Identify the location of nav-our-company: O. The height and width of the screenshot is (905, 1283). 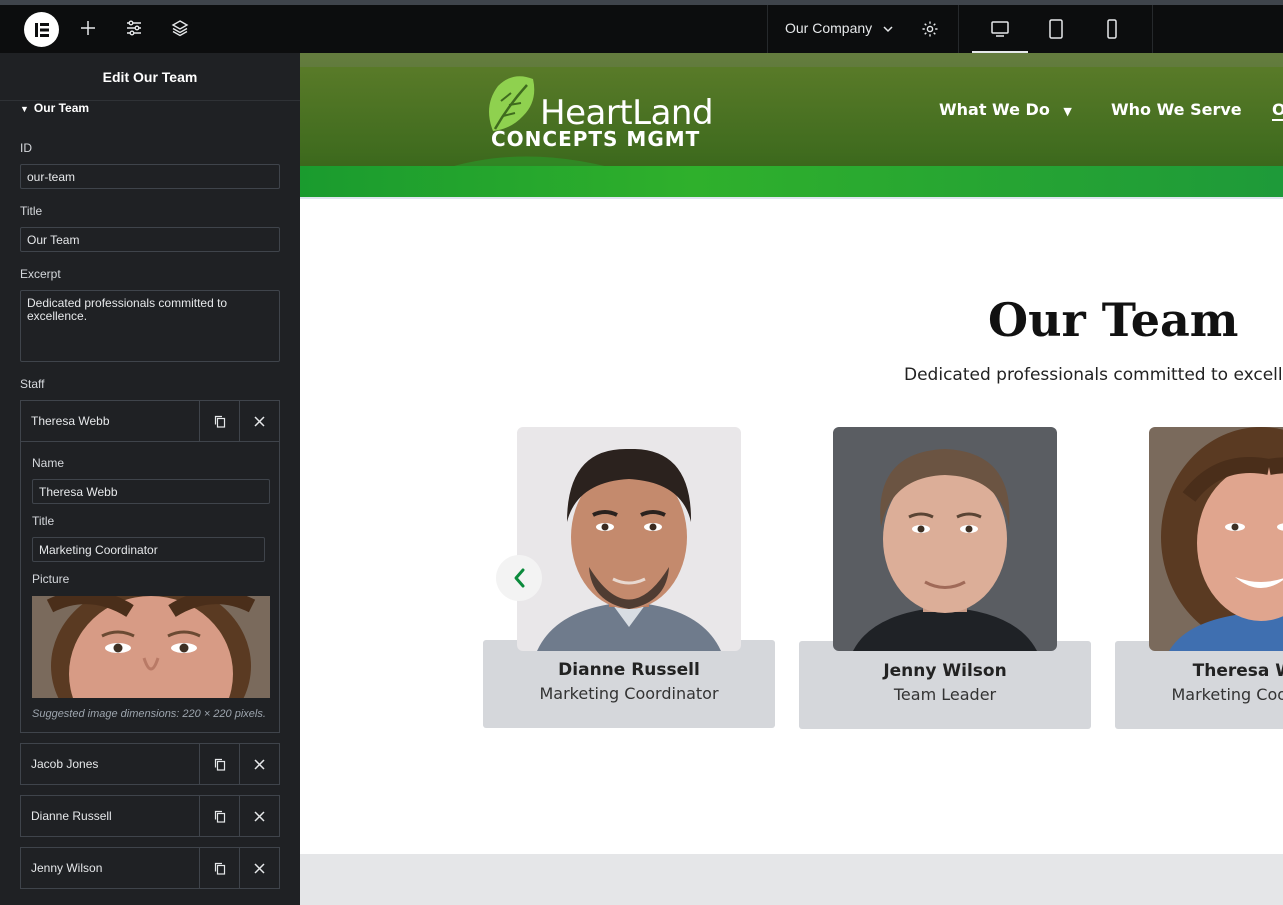
(1277, 110).